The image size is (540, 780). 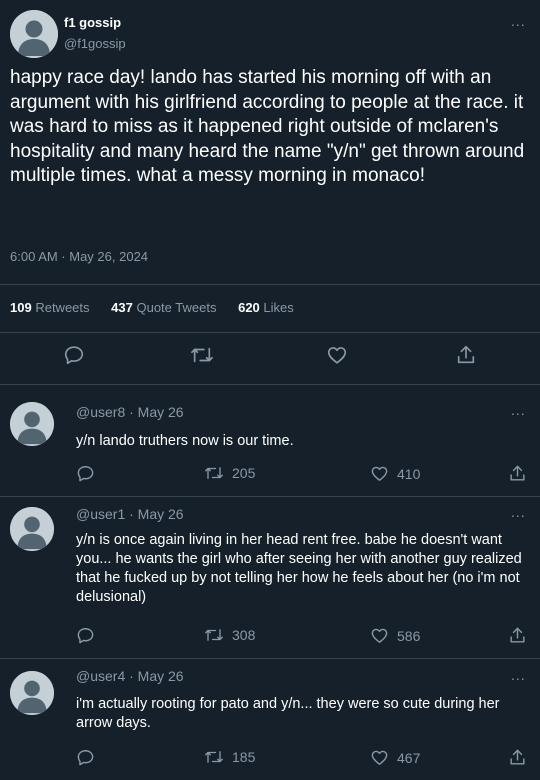 What do you see at coordinates (95, 43) in the screenshot?
I see `author-handle: @f1gossip` at bounding box center [95, 43].